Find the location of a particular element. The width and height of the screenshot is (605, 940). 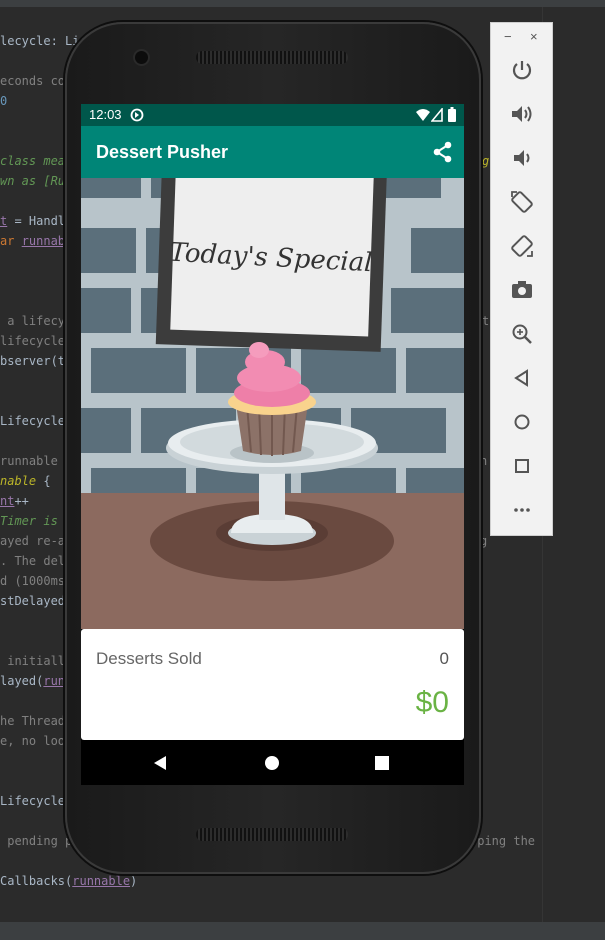

code-token: ar is located at coordinates (11, 241).